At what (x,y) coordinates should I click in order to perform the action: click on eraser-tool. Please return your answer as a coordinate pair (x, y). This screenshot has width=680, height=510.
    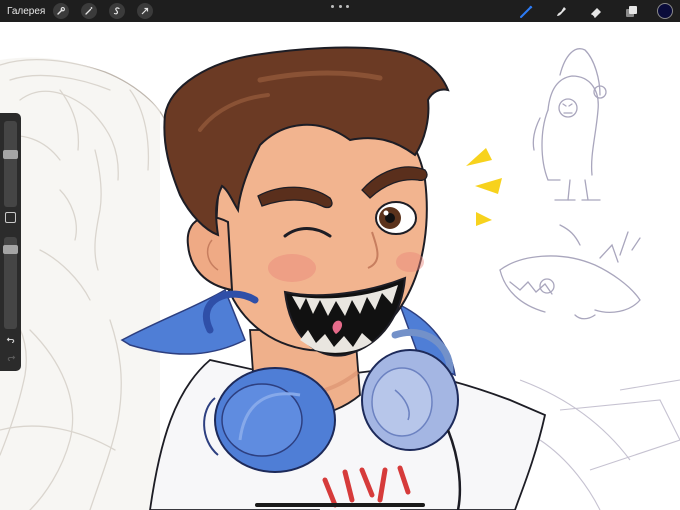
    Looking at the image, I should click on (596, 11).